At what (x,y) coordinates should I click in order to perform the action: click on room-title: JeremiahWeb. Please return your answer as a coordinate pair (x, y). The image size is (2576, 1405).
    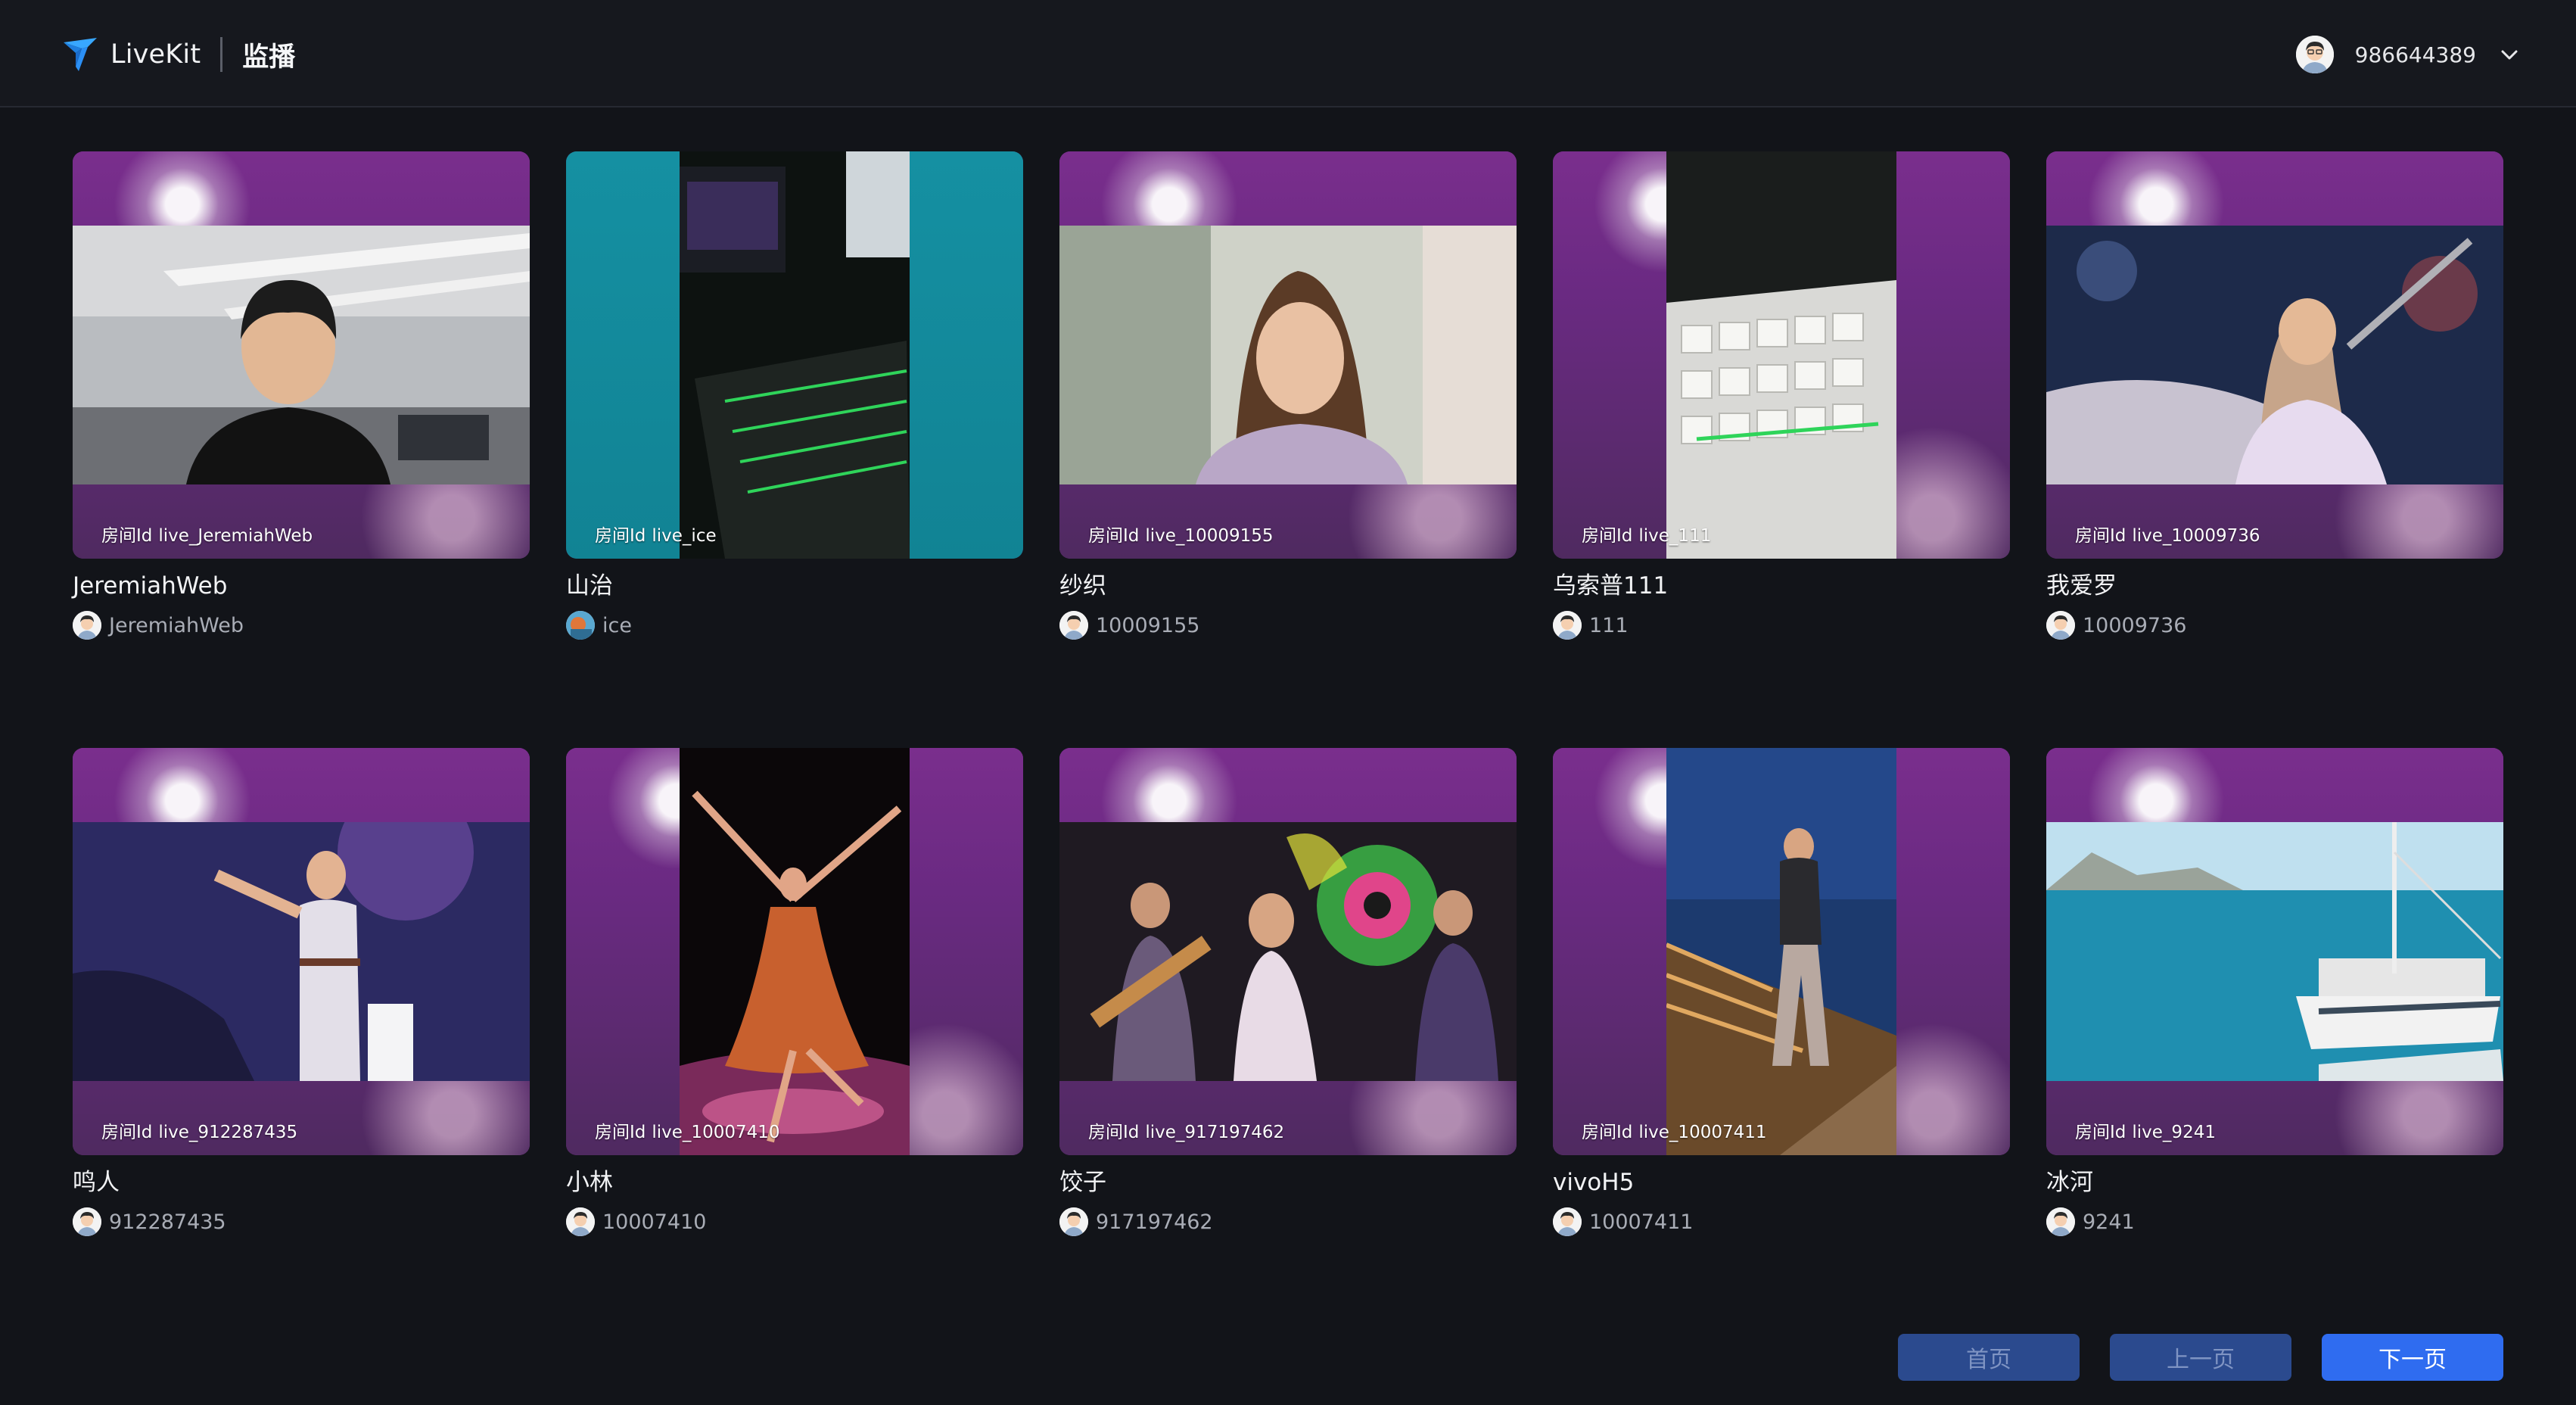
    Looking at the image, I should click on (150, 586).